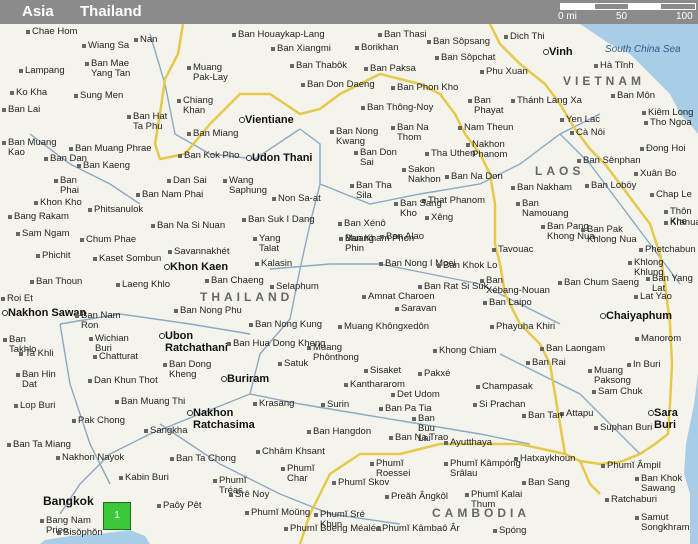  I want to click on place-label-det-udom: Det Udom, so click(418, 395).